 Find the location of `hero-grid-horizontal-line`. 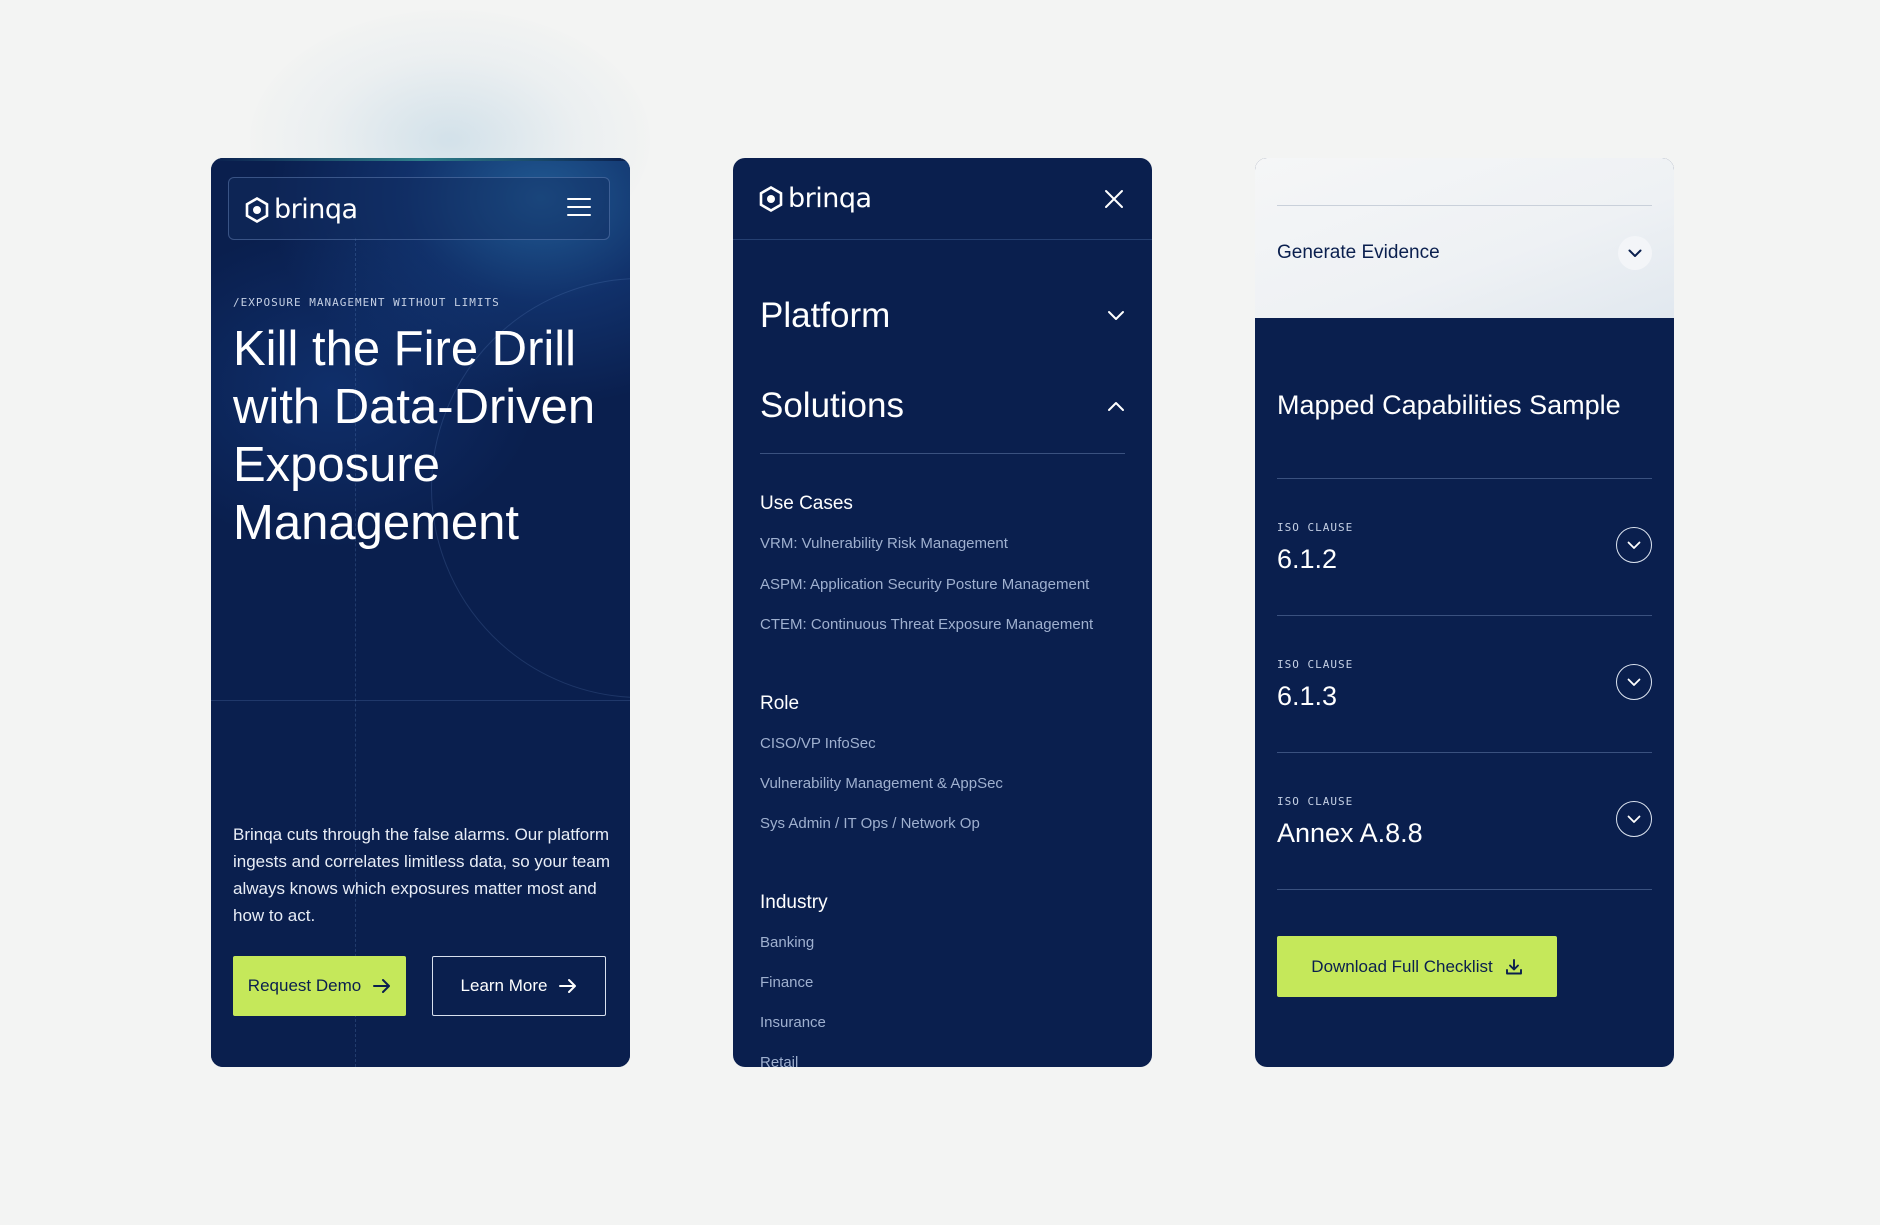

hero-grid-horizontal-line is located at coordinates (420, 700).